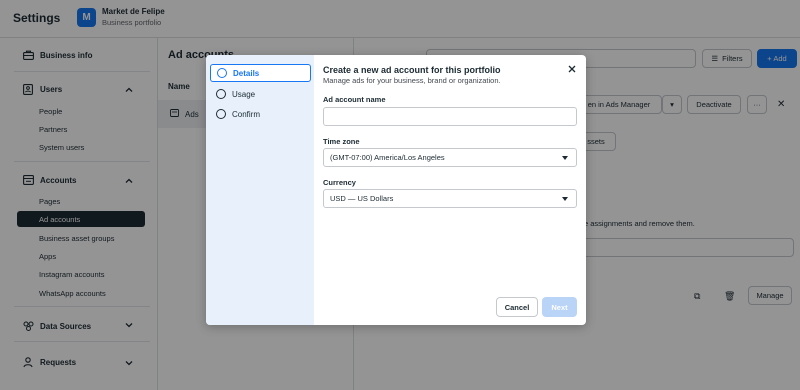 This screenshot has width=800, height=390. Describe the element at coordinates (354, 99) in the screenshot. I see `ad-account-name-label: Ad account name` at that location.